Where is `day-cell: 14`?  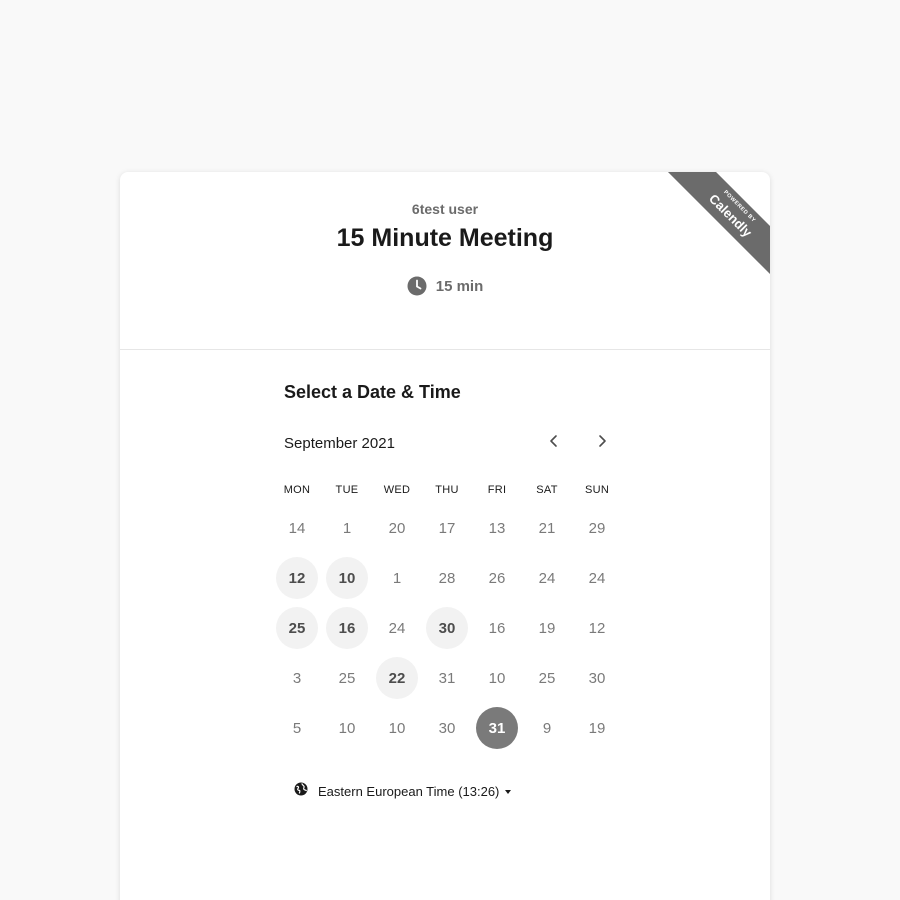 day-cell: 14 is located at coordinates (297, 528).